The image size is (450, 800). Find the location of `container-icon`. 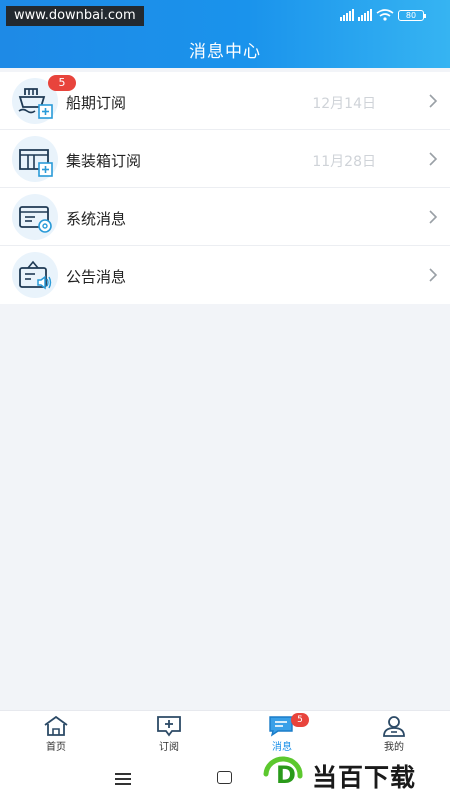

container-icon is located at coordinates (35, 159).